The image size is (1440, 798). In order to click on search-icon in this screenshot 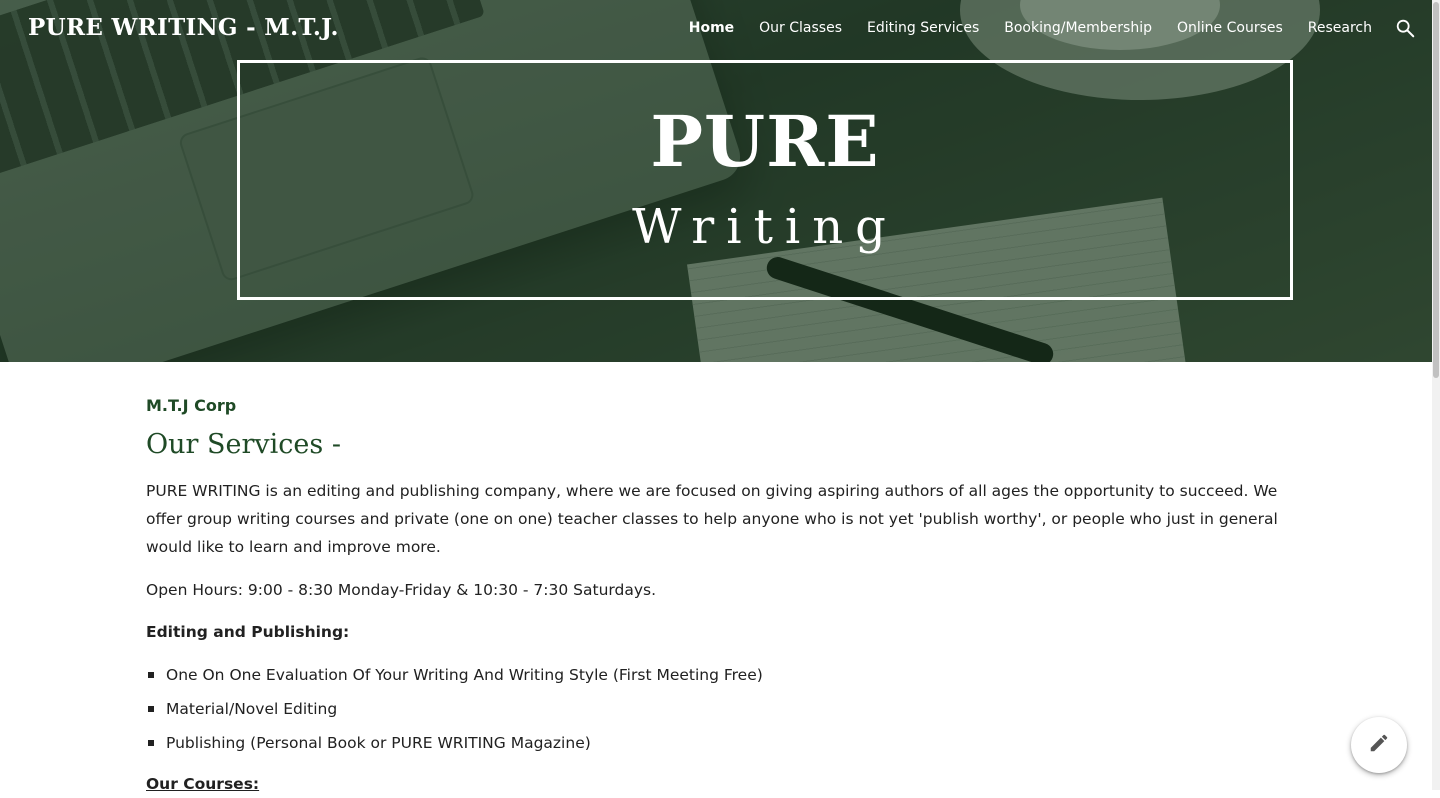, I will do `click(1405, 28)`.